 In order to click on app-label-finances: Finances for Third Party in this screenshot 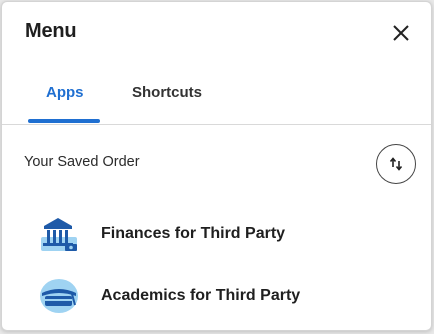, I will do `click(193, 233)`.